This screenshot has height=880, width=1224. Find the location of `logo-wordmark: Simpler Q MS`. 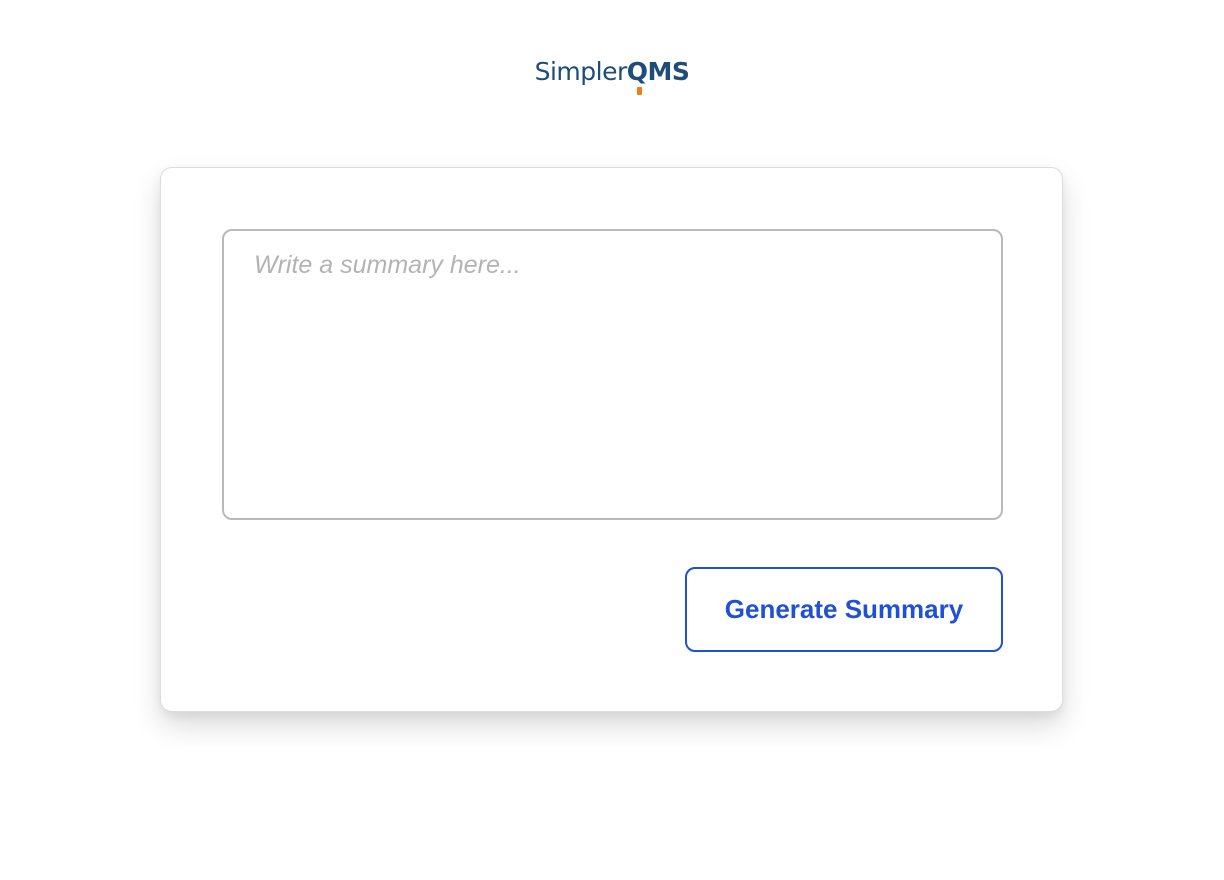

logo-wordmark: Simpler Q MS is located at coordinates (612, 73).